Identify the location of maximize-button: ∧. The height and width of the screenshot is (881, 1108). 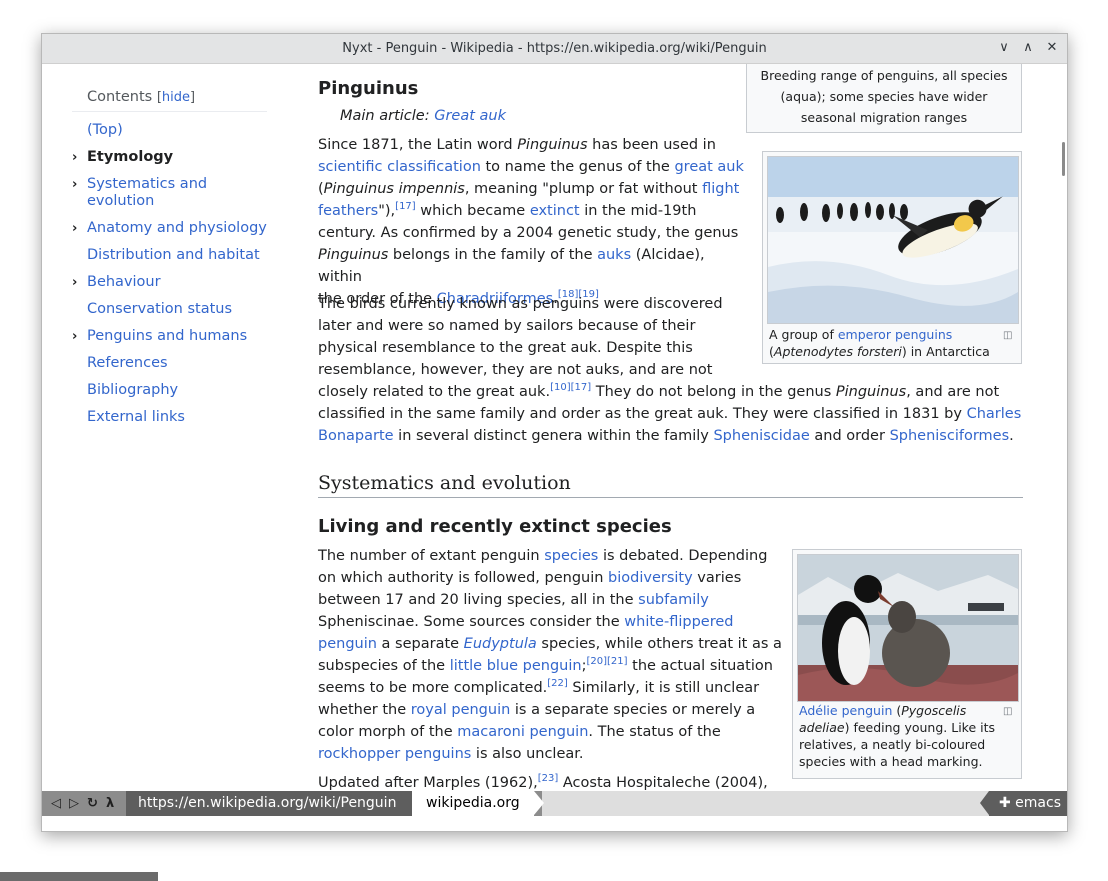
(1028, 48).